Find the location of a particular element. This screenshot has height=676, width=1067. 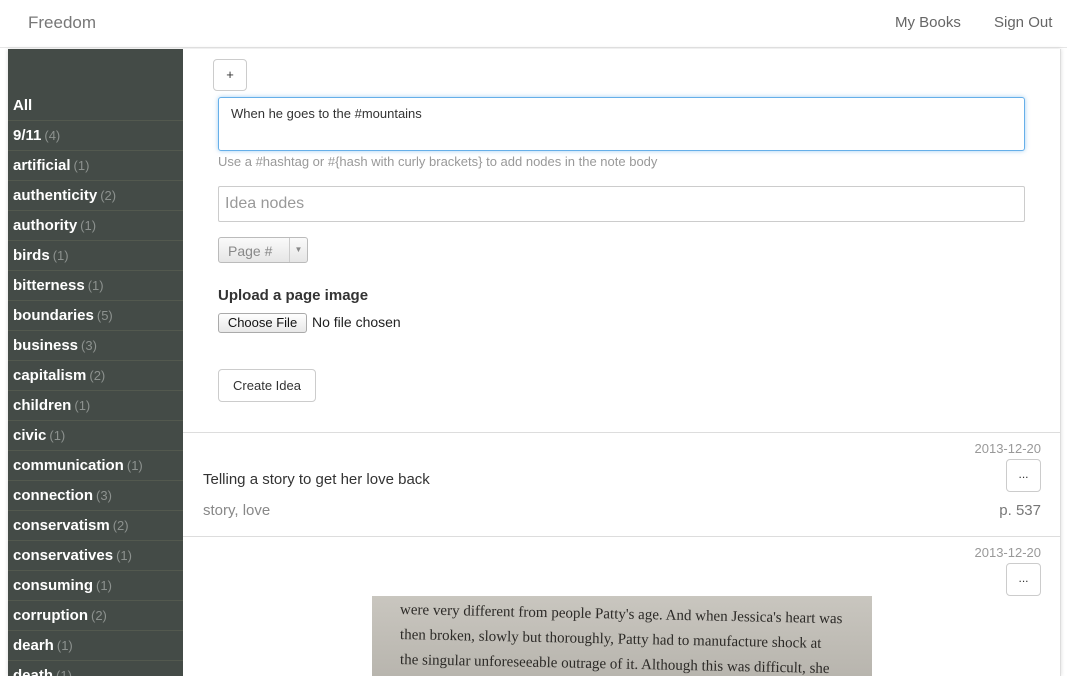

create-idea-button: Create Idea is located at coordinates (267, 385).